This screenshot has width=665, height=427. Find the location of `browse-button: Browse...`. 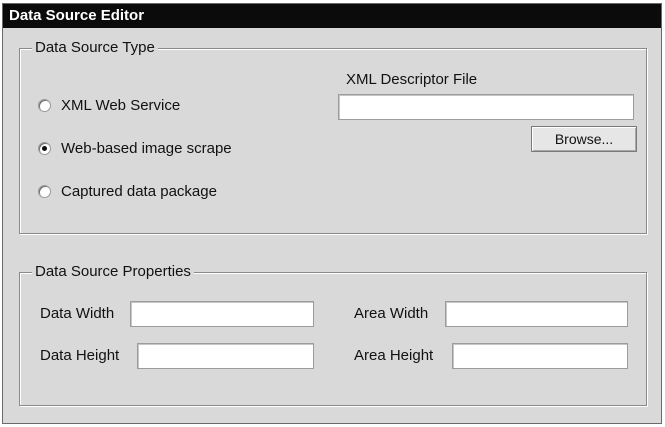

browse-button: Browse... is located at coordinates (584, 139).